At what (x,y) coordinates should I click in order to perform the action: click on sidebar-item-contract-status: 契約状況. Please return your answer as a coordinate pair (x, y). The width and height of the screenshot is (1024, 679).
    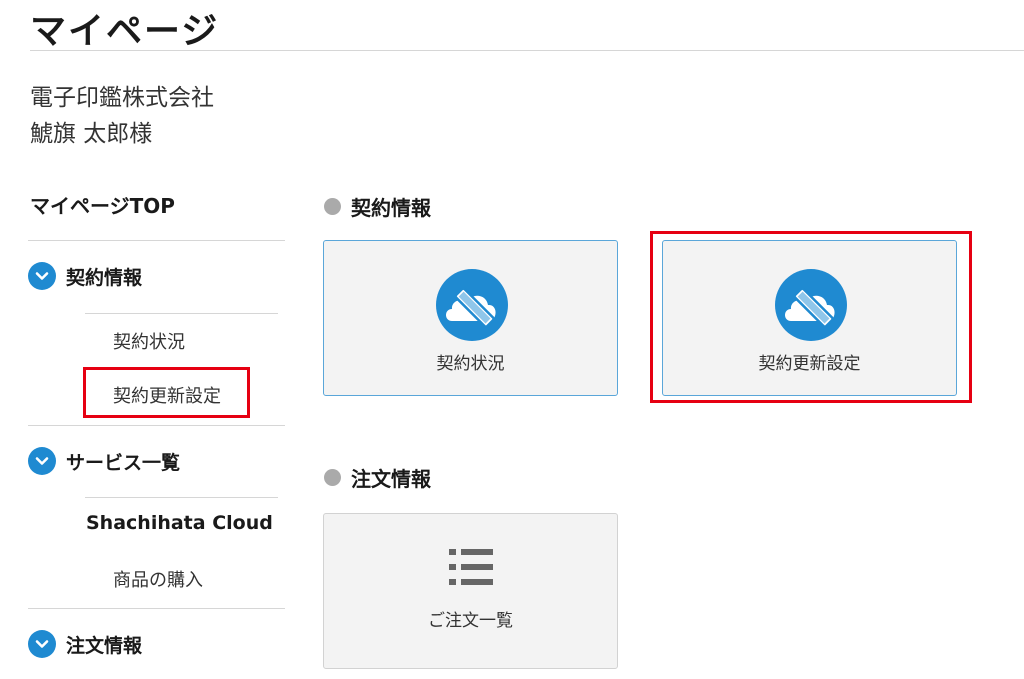
    Looking at the image, I should click on (149, 341).